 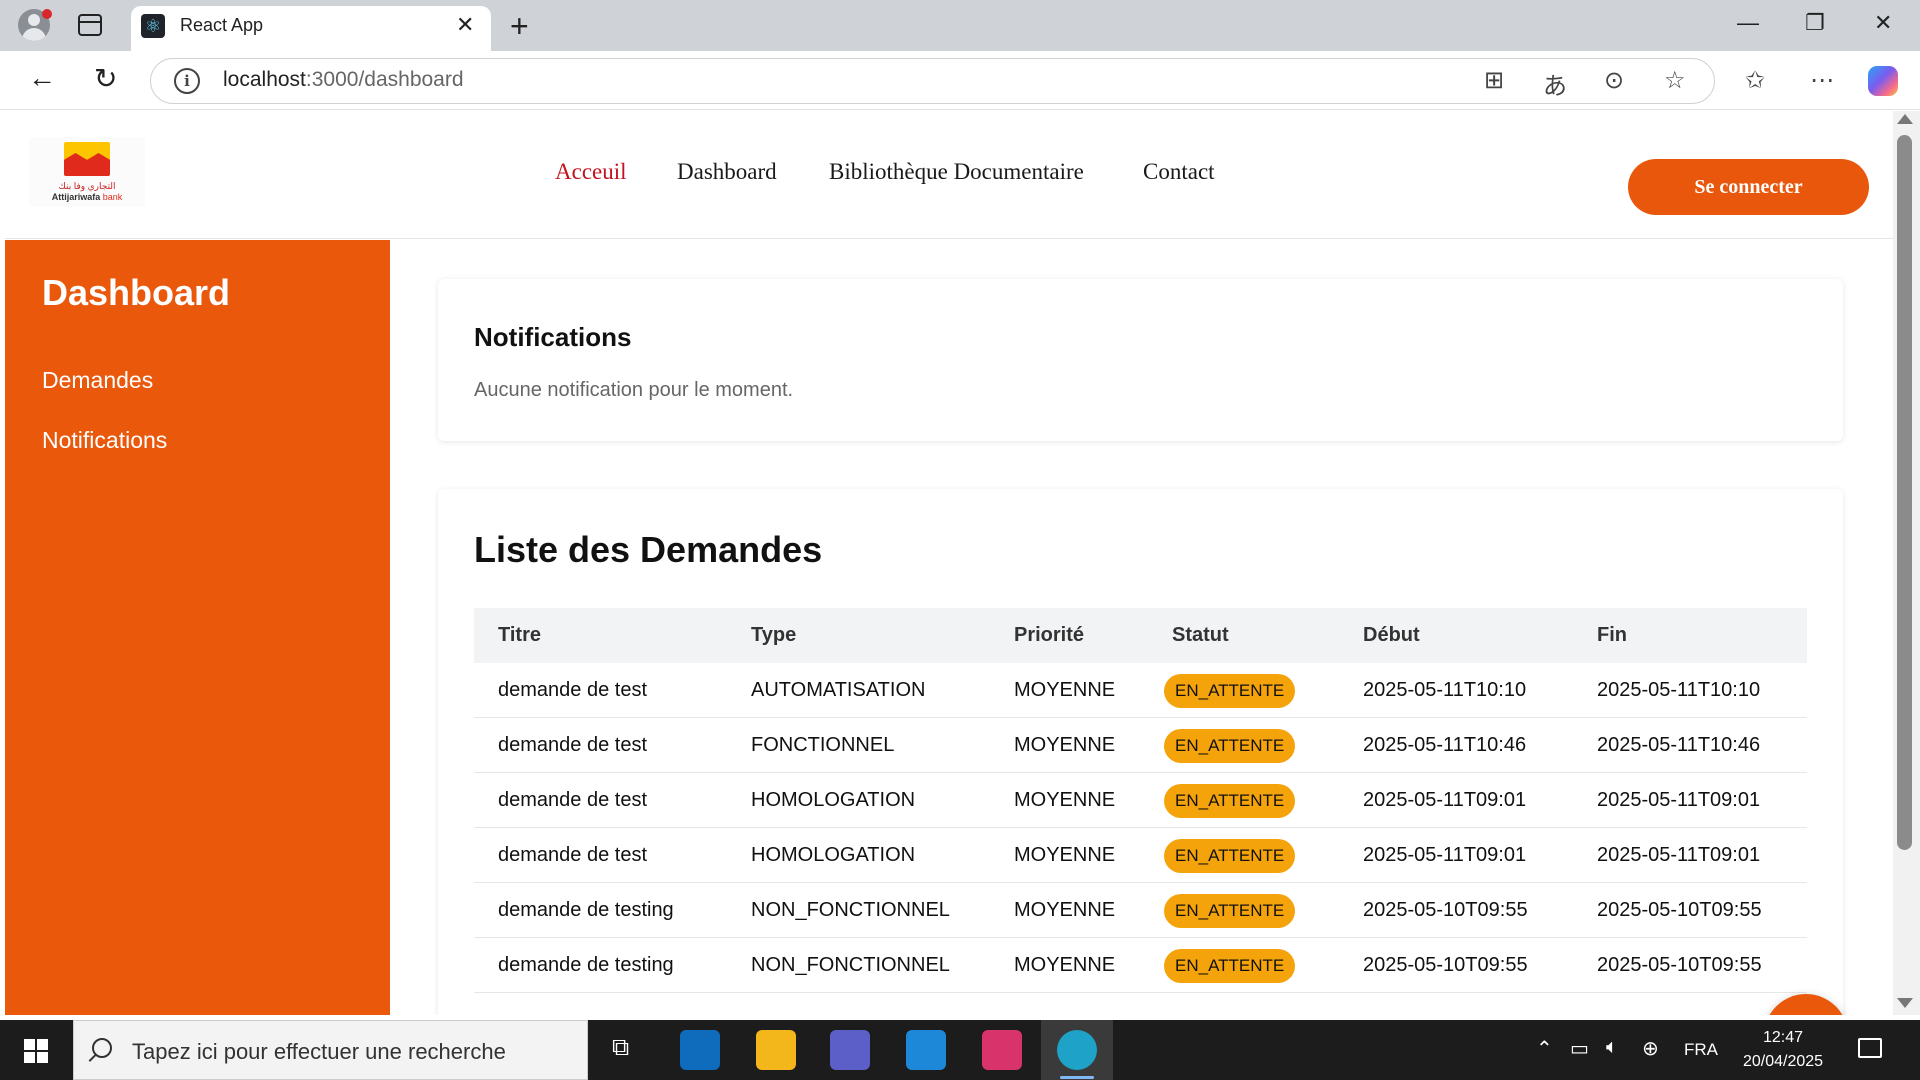 I want to click on tray-expand-icon: ⌃, so click(x=1544, y=1048).